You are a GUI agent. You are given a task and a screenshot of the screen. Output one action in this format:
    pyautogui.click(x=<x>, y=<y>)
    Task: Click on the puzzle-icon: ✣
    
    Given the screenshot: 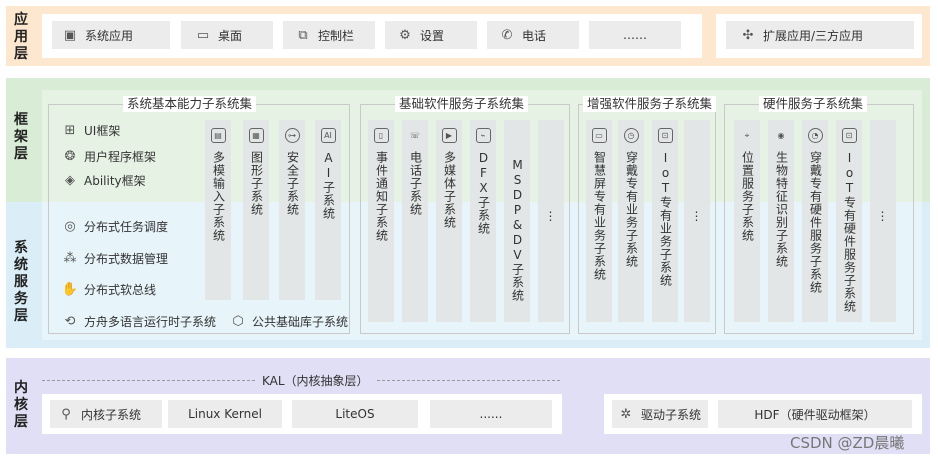 What is the action you would take?
    pyautogui.click(x=748, y=35)
    